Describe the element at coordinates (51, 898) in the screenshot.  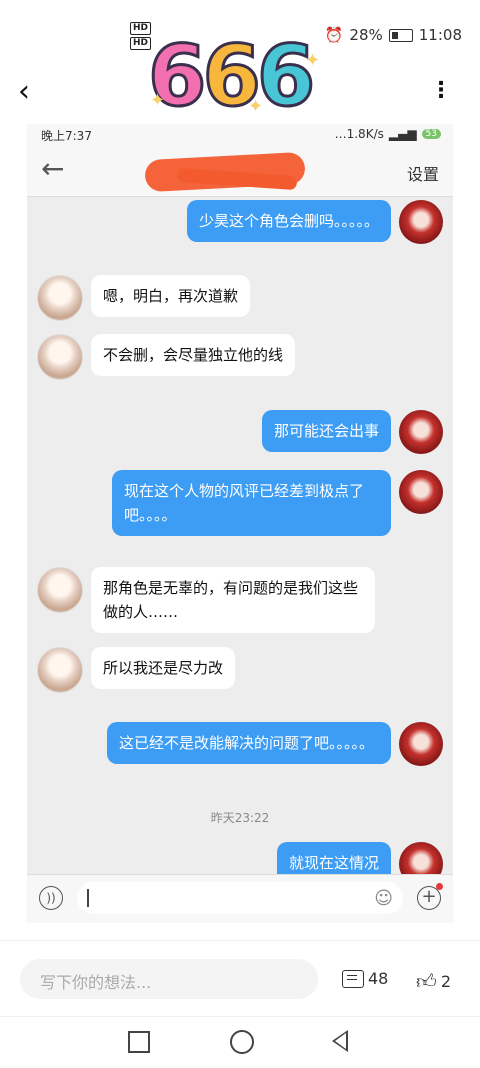
I see `voice-icon: ))` at that location.